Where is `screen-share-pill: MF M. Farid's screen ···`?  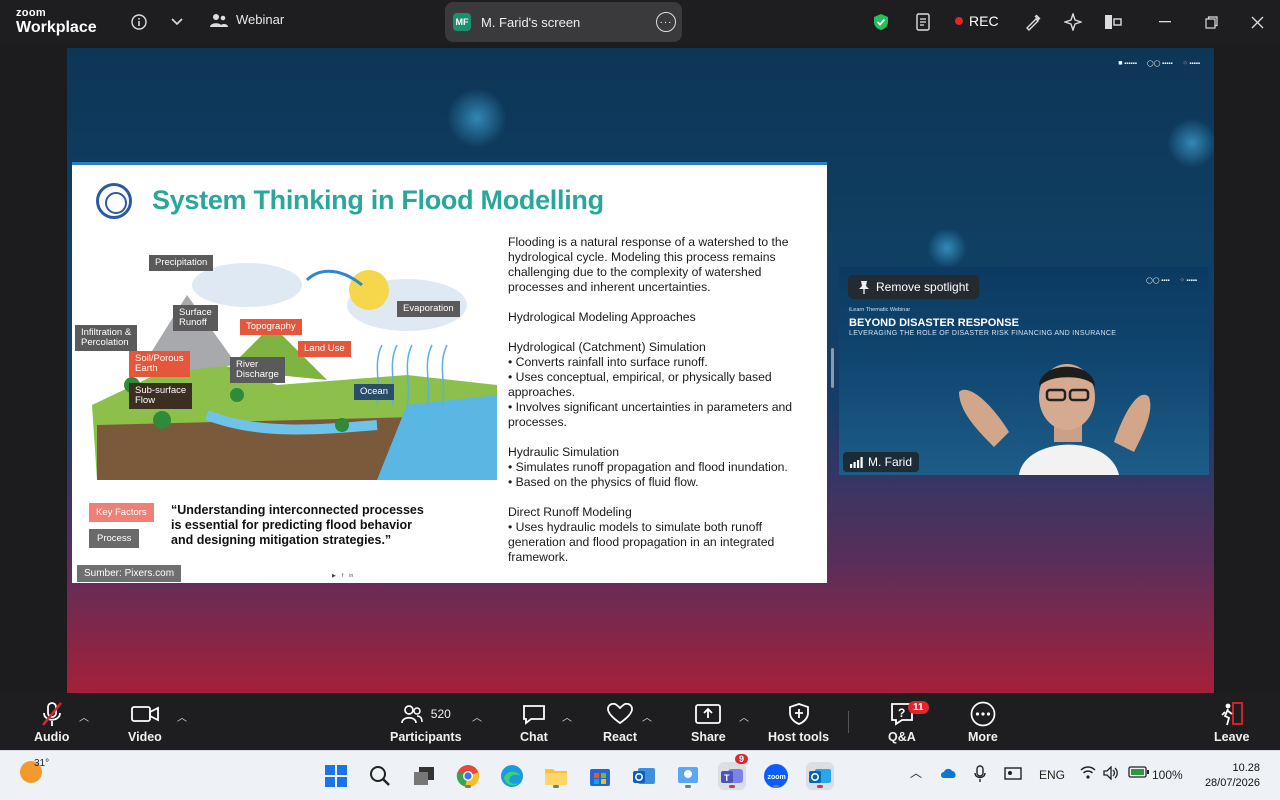 screen-share-pill: MF M. Farid's screen ··· is located at coordinates (563, 22).